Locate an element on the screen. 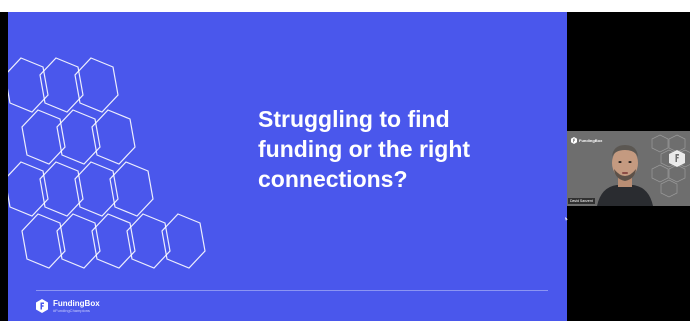 The height and width of the screenshot is (321, 690). slide-footer-divider is located at coordinates (292, 290).